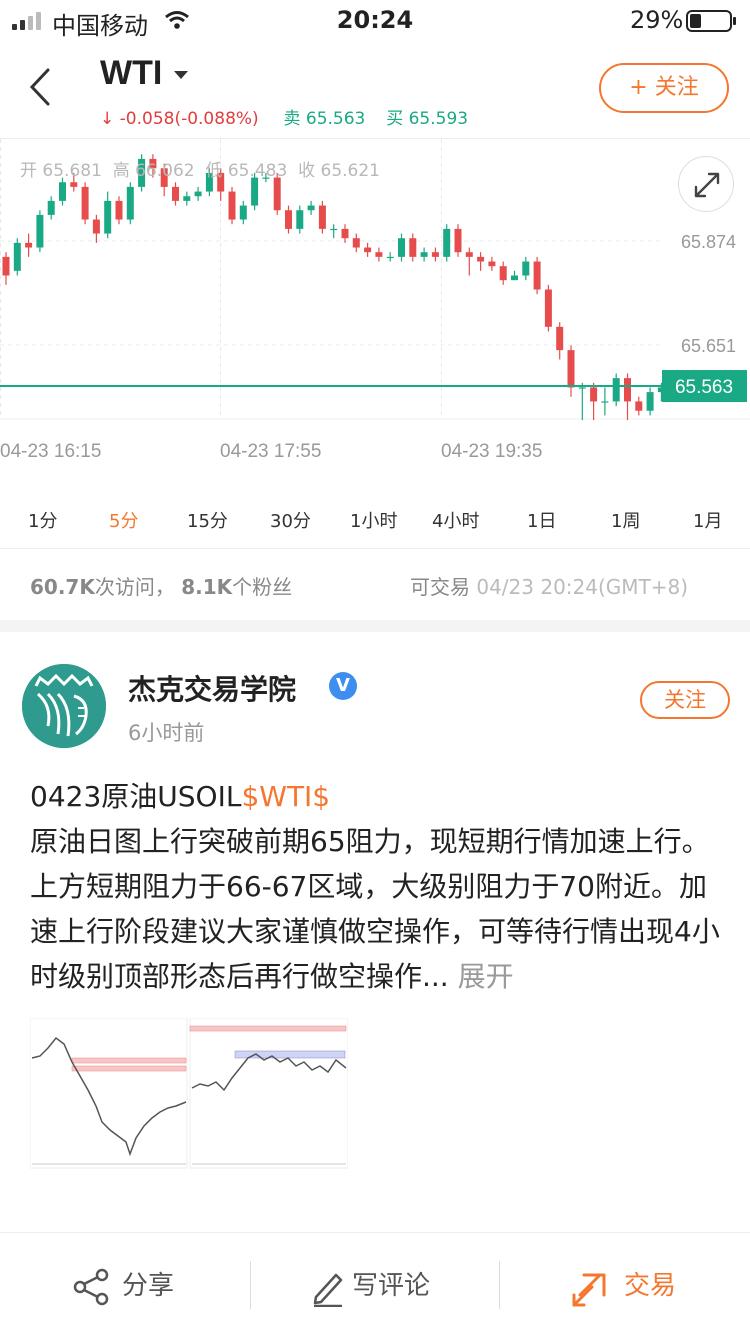 This screenshot has width=750, height=1334. Describe the element at coordinates (165, 171) in the screenshot. I see `high-value: 66.062` at that location.